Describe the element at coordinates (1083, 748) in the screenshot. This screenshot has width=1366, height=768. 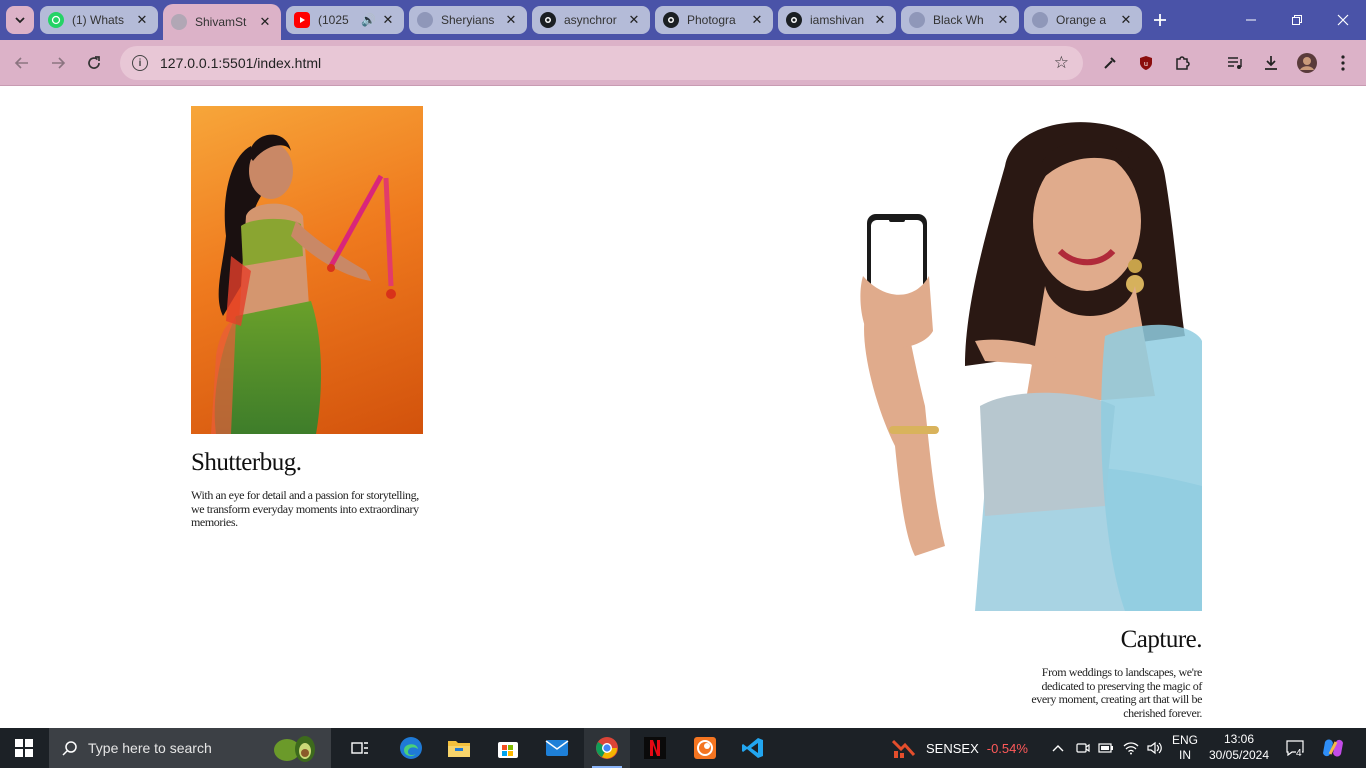
I see `camera-icon` at that location.